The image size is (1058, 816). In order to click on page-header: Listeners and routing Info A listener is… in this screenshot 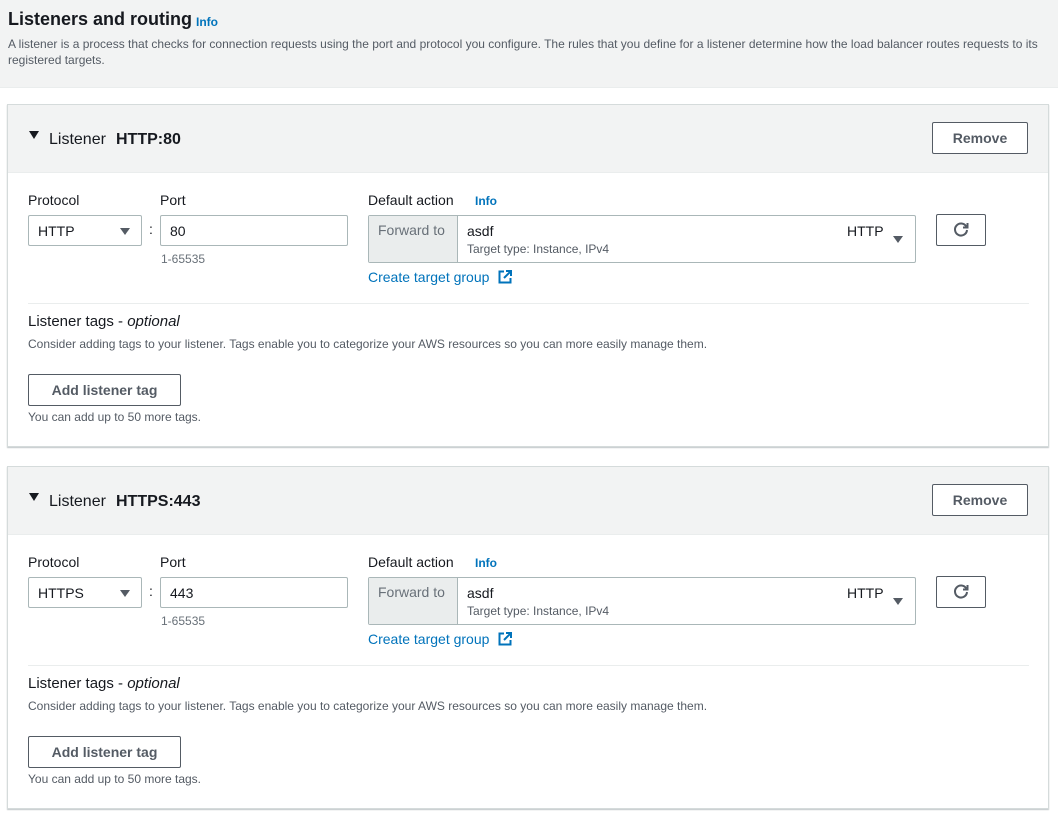, I will do `click(529, 44)`.